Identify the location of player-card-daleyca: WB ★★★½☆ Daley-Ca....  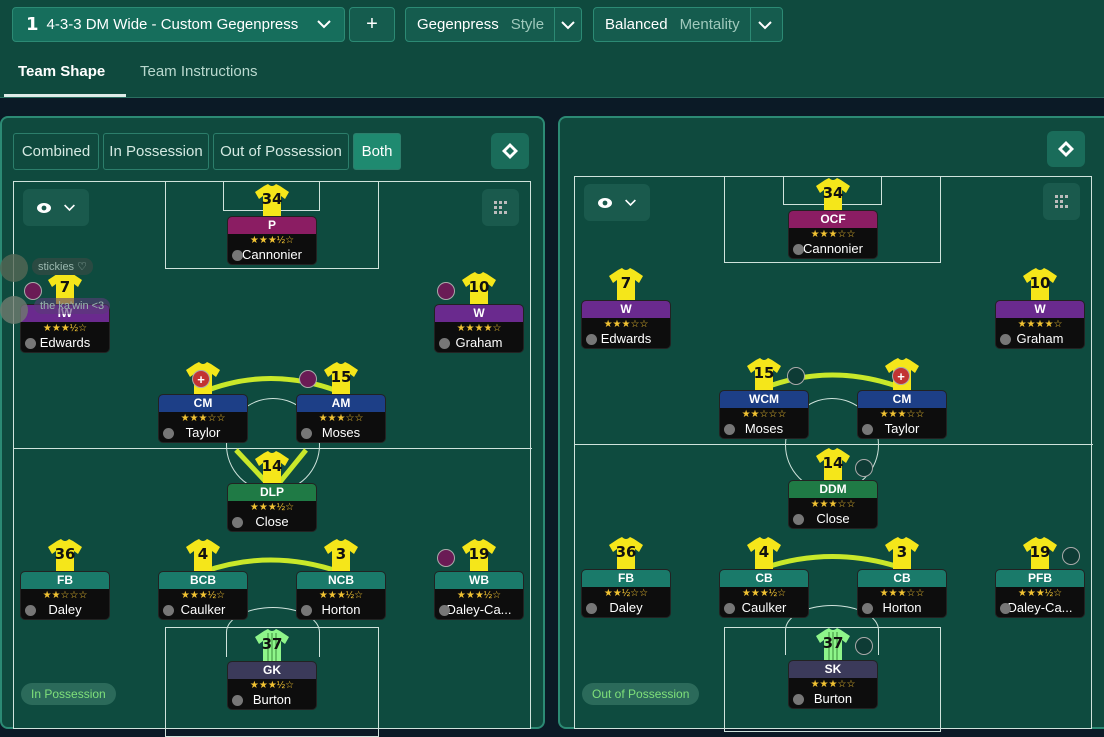
(479, 595).